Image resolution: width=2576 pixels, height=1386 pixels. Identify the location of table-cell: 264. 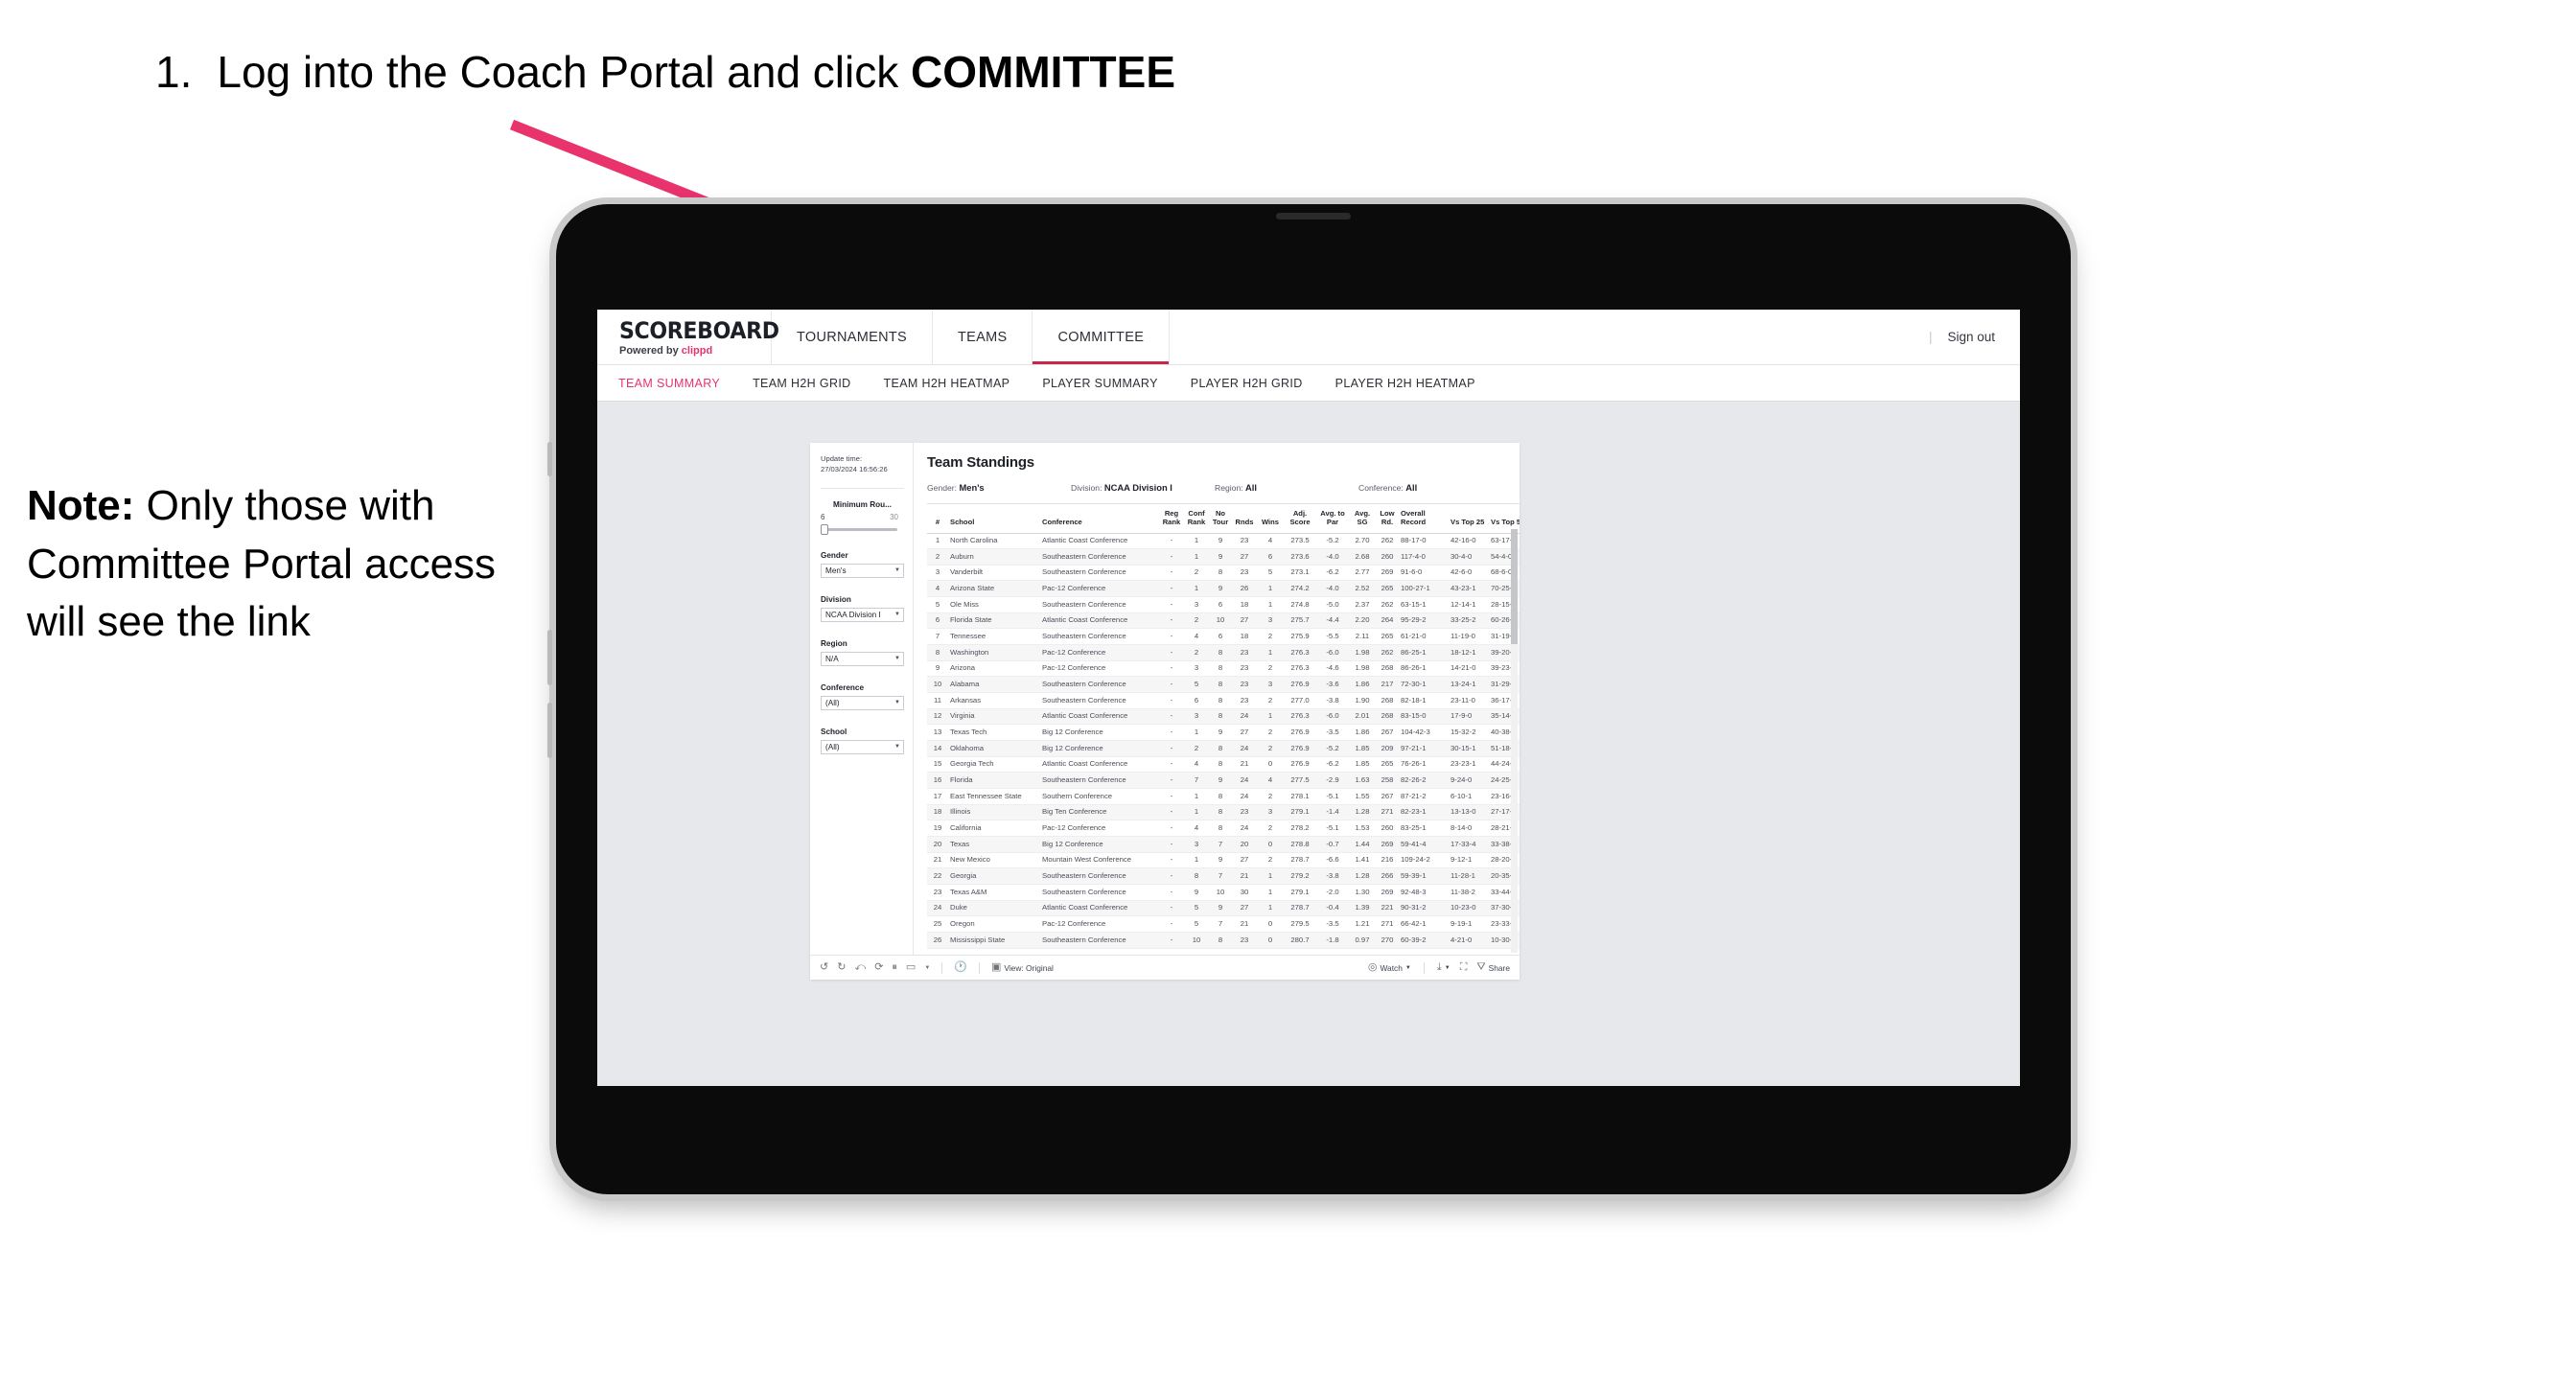
(1388, 621).